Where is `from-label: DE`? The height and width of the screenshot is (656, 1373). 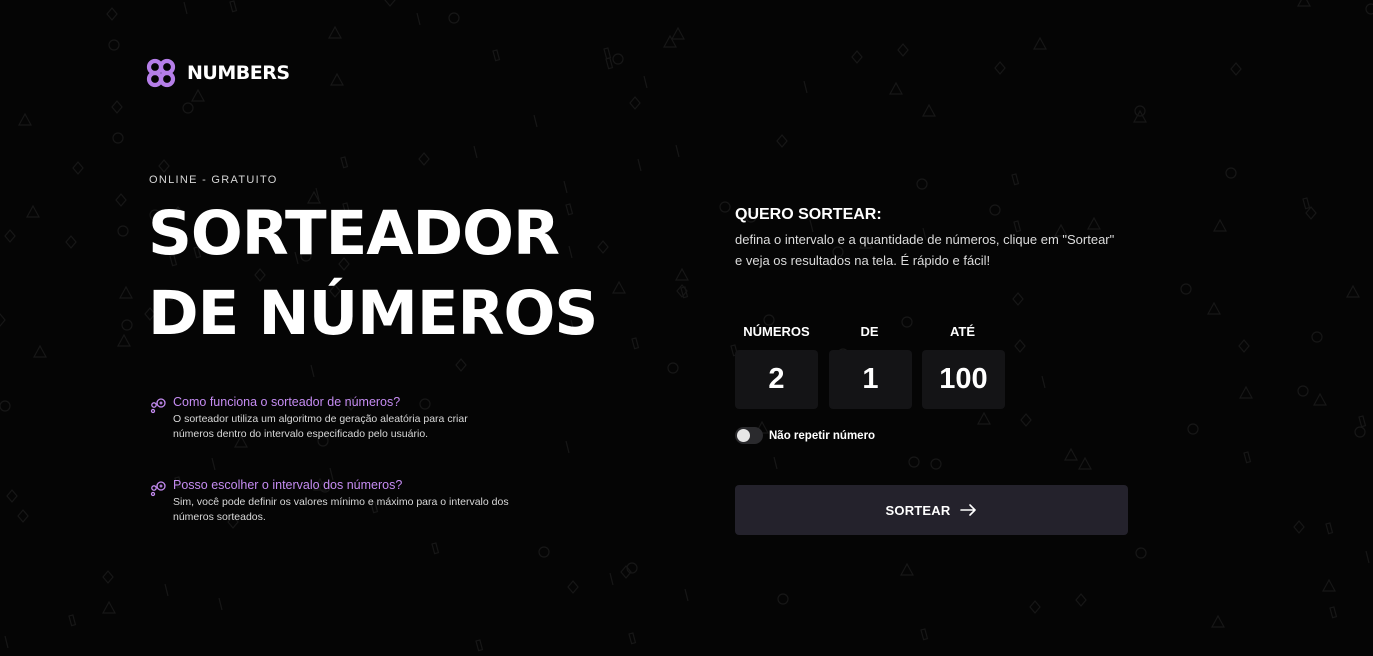
from-label: DE is located at coordinates (869, 331).